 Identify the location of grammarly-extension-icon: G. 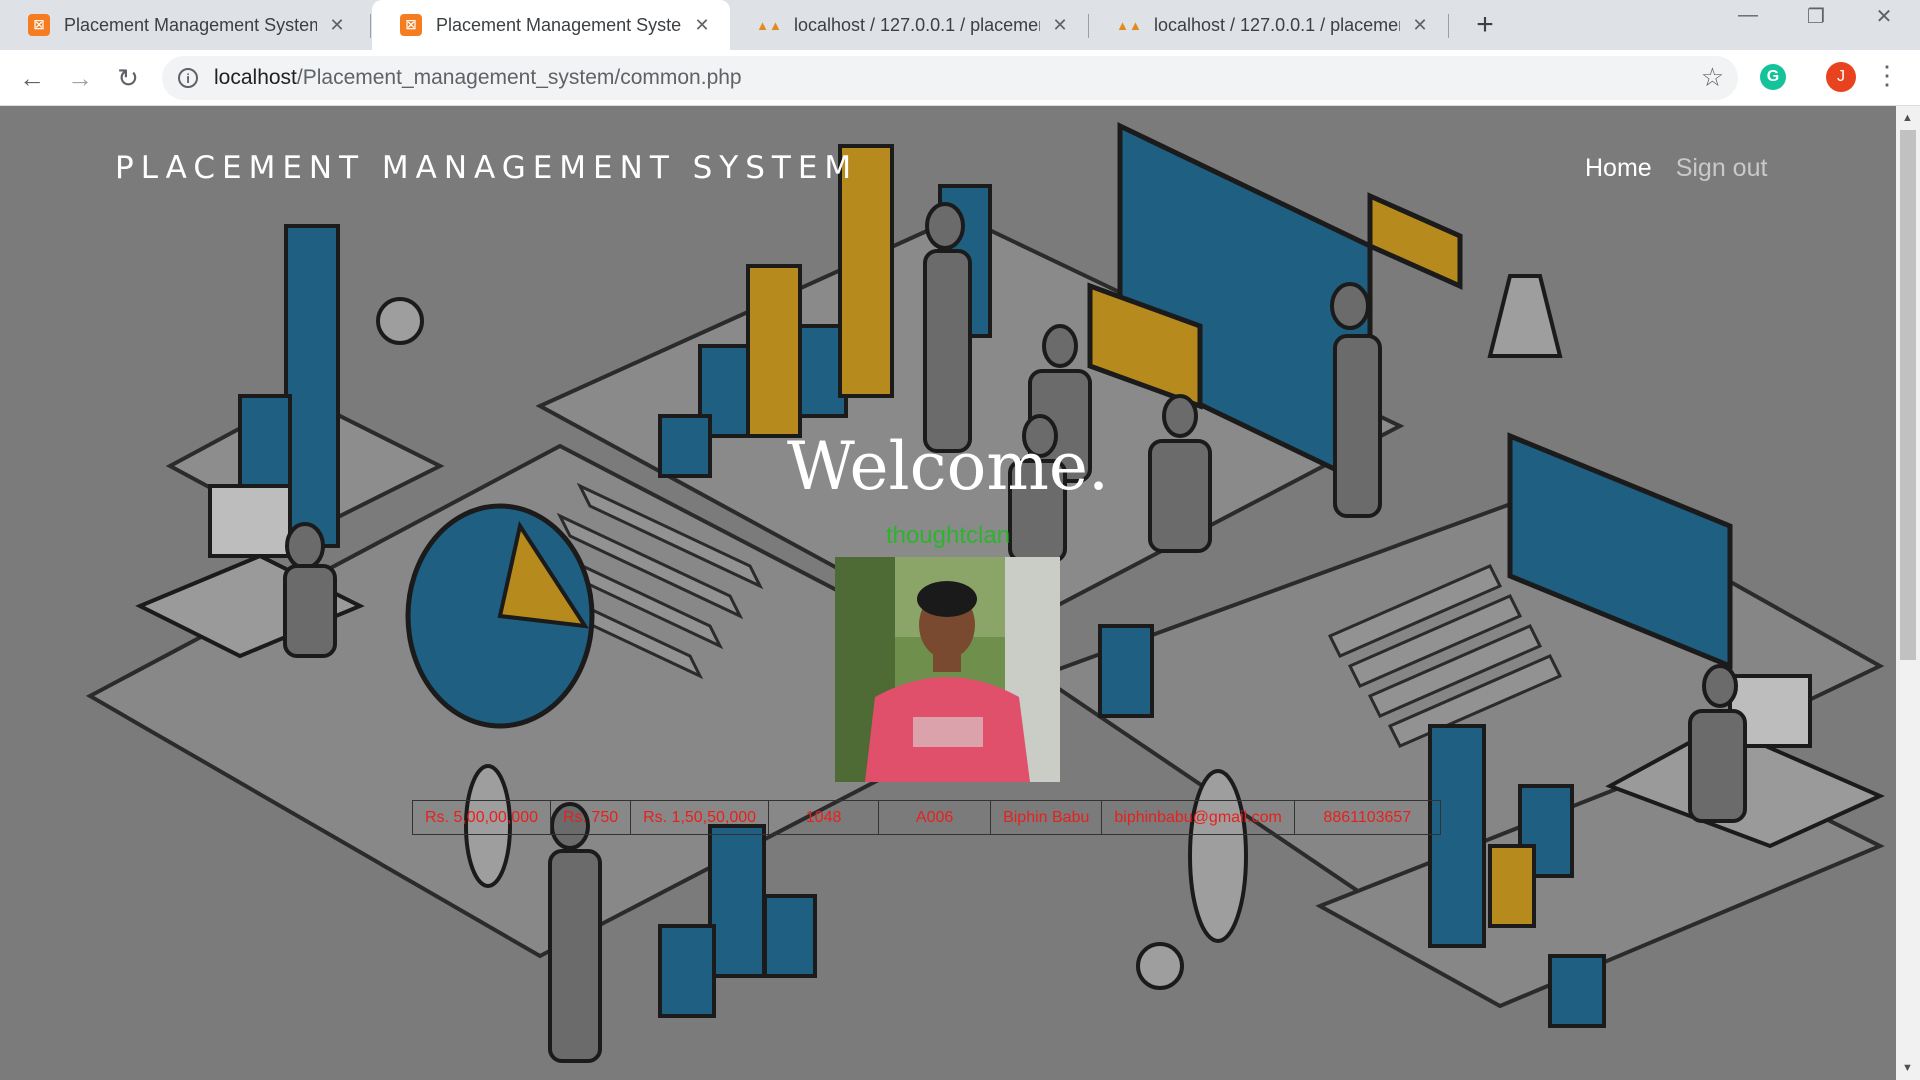
(1773, 77).